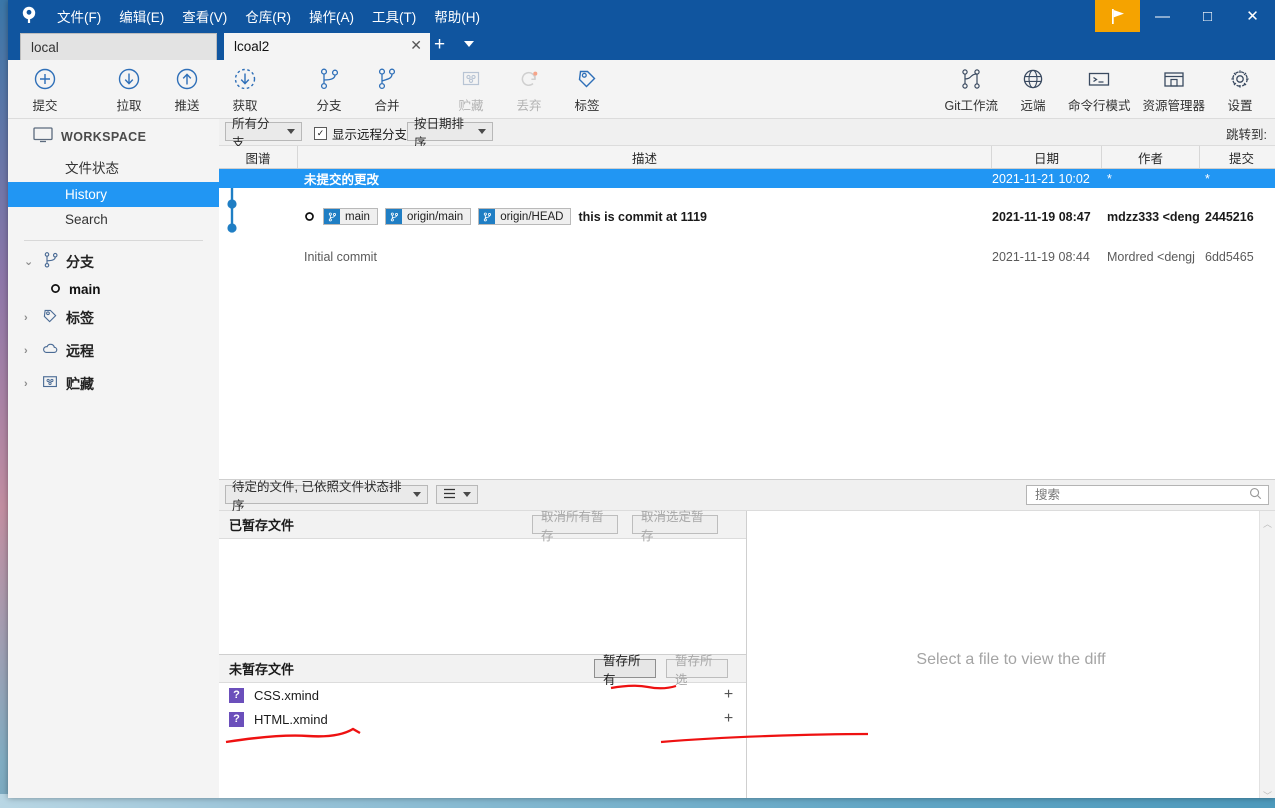 The height and width of the screenshot is (808, 1275). I want to click on commit-button: 提交, so click(45, 88).